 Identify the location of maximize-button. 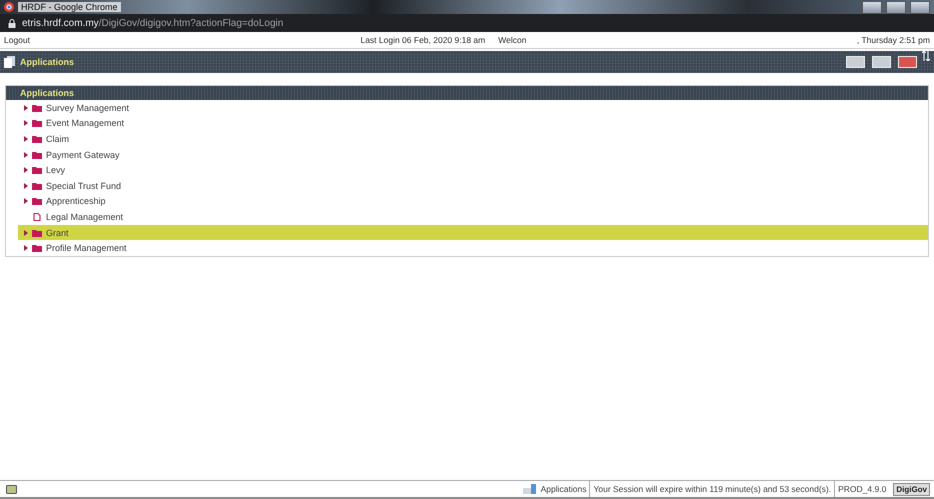
(896, 7).